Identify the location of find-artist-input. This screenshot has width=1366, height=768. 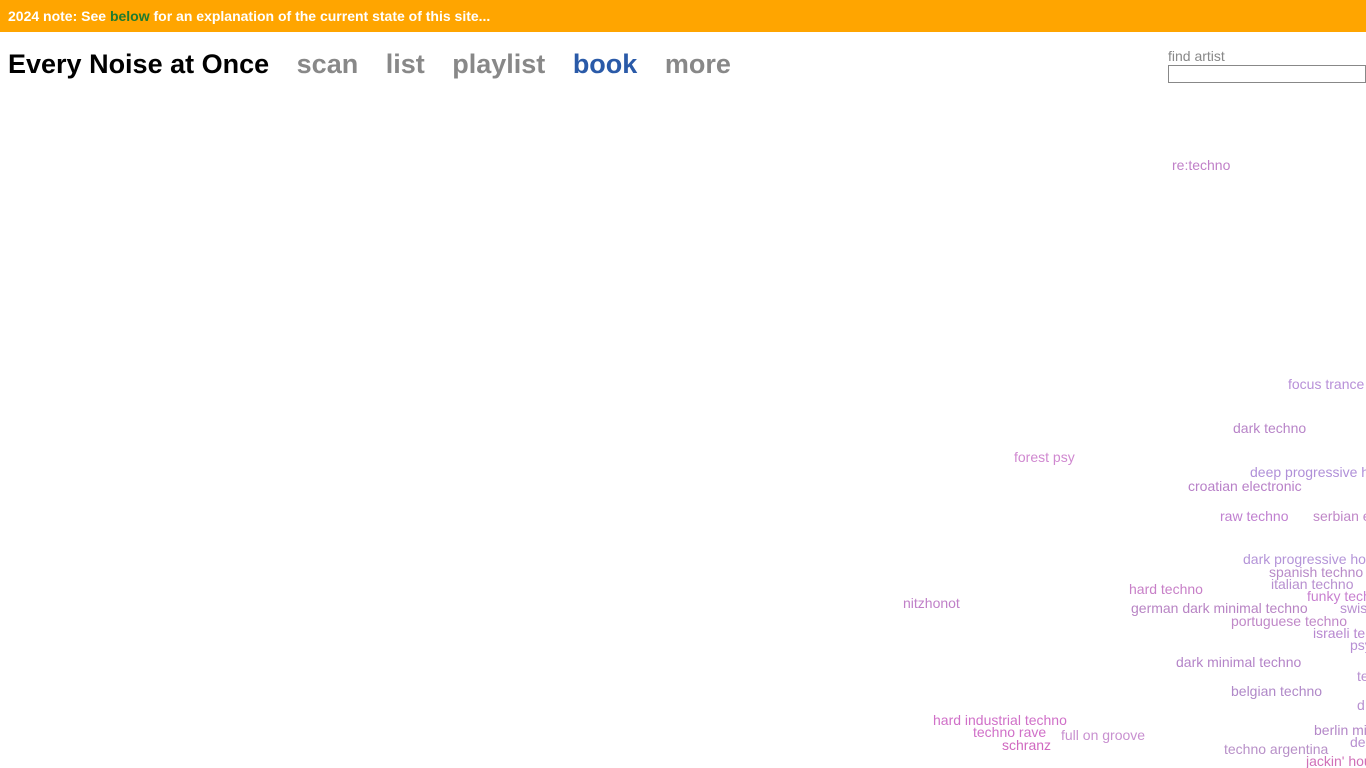
(1267, 74).